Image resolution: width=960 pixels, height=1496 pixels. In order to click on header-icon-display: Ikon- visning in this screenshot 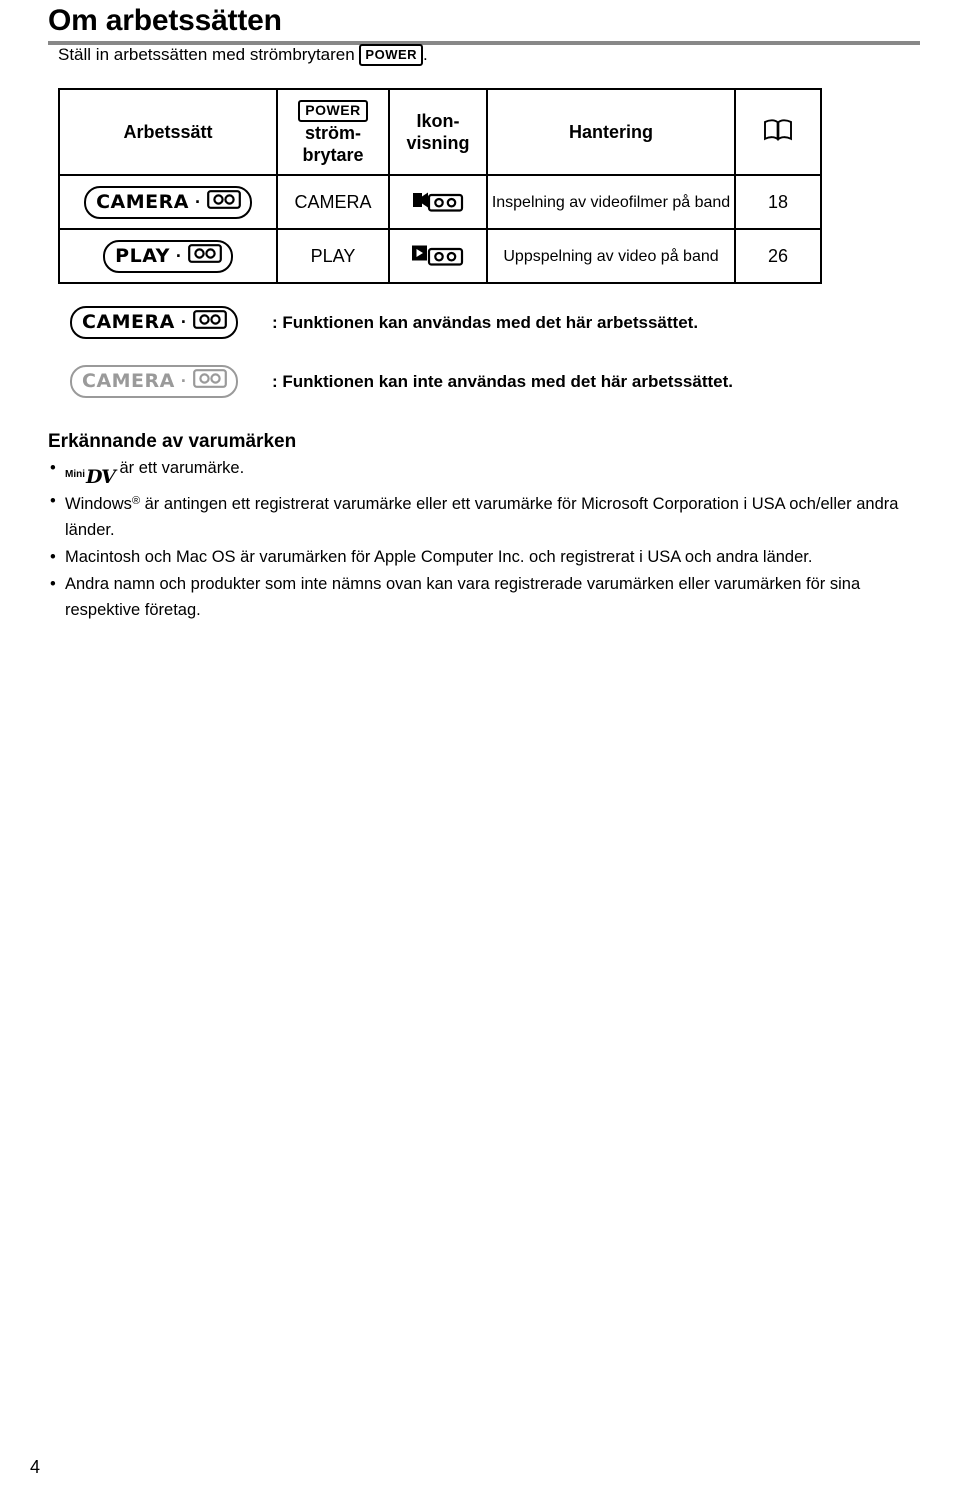, I will do `click(438, 132)`.